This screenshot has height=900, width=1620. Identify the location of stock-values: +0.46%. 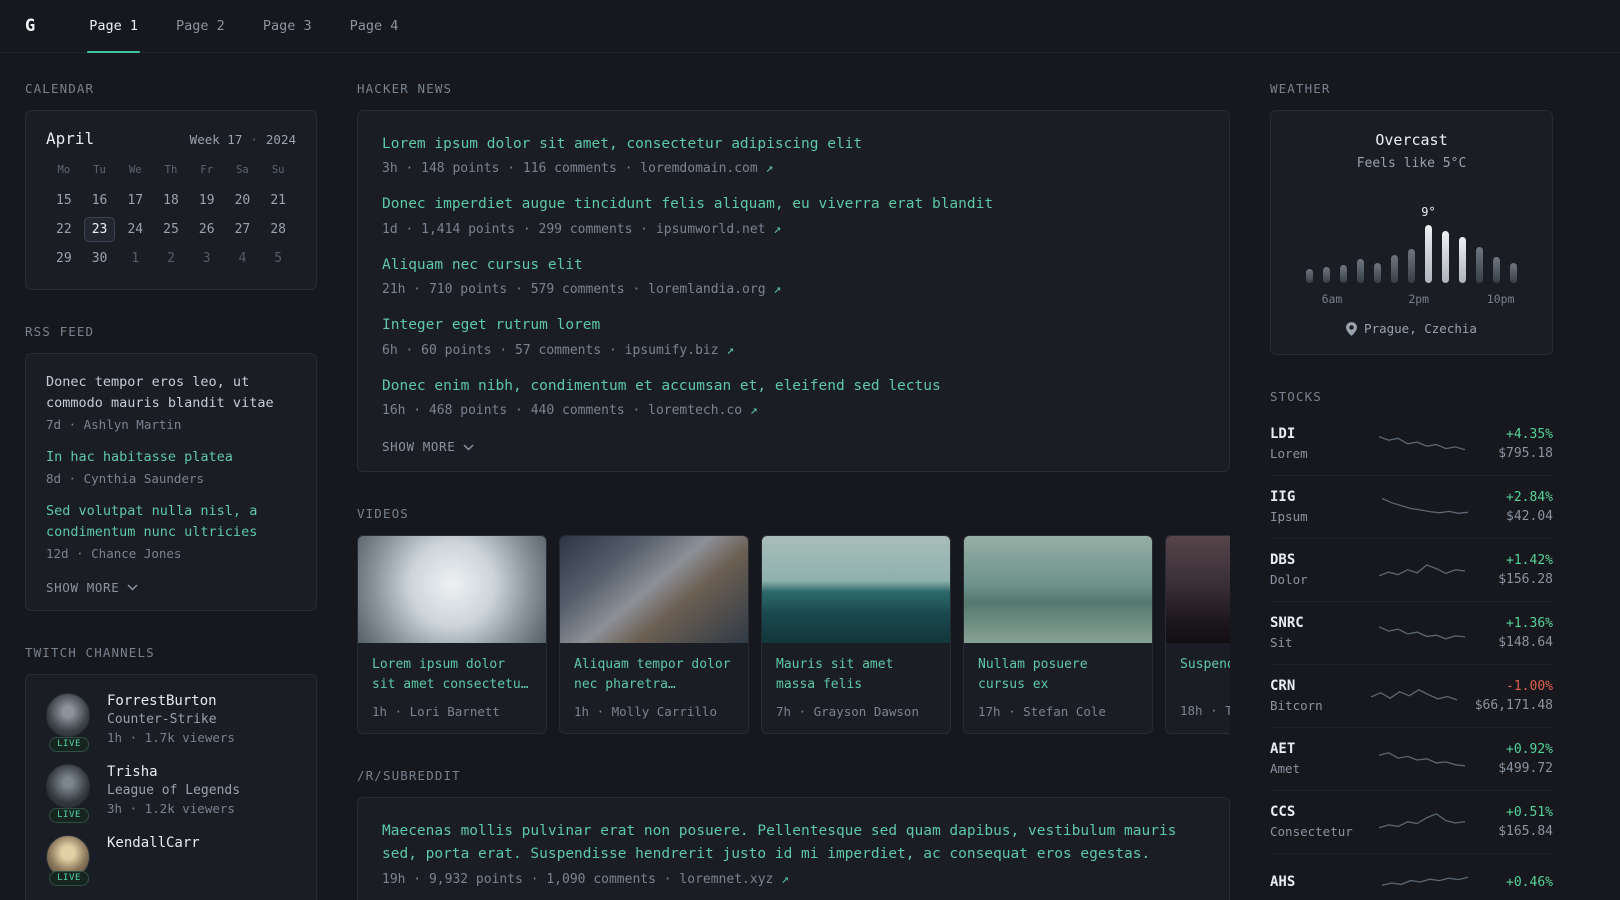
(1529, 882).